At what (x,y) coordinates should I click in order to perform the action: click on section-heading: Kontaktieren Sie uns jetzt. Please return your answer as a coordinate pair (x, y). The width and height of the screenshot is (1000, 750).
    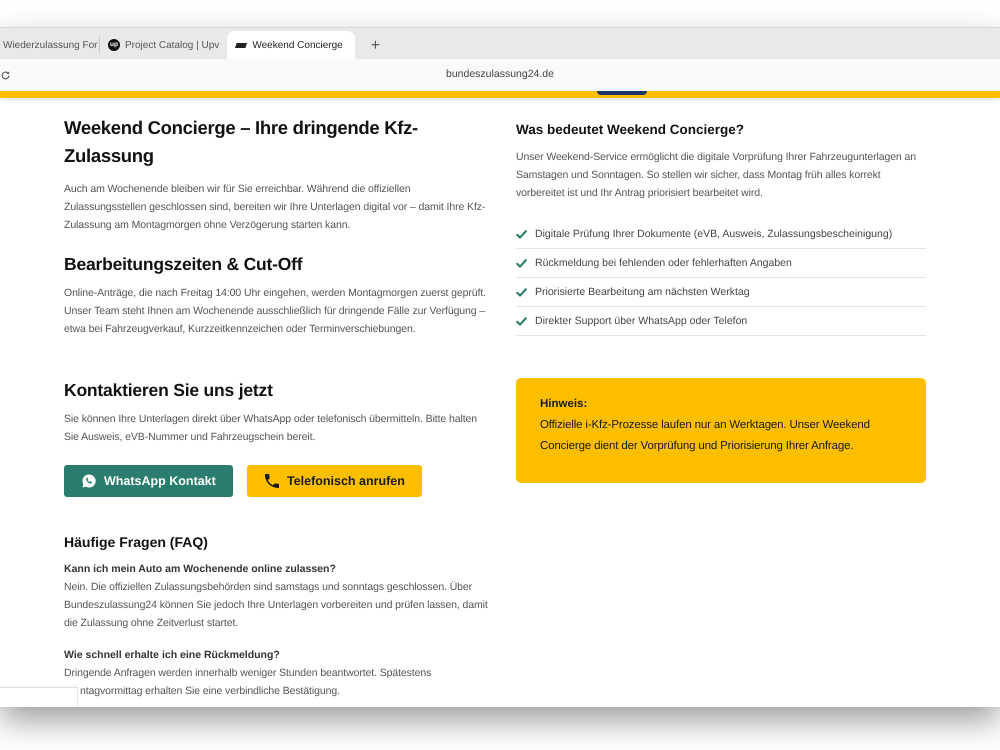
    Looking at the image, I should click on (169, 390).